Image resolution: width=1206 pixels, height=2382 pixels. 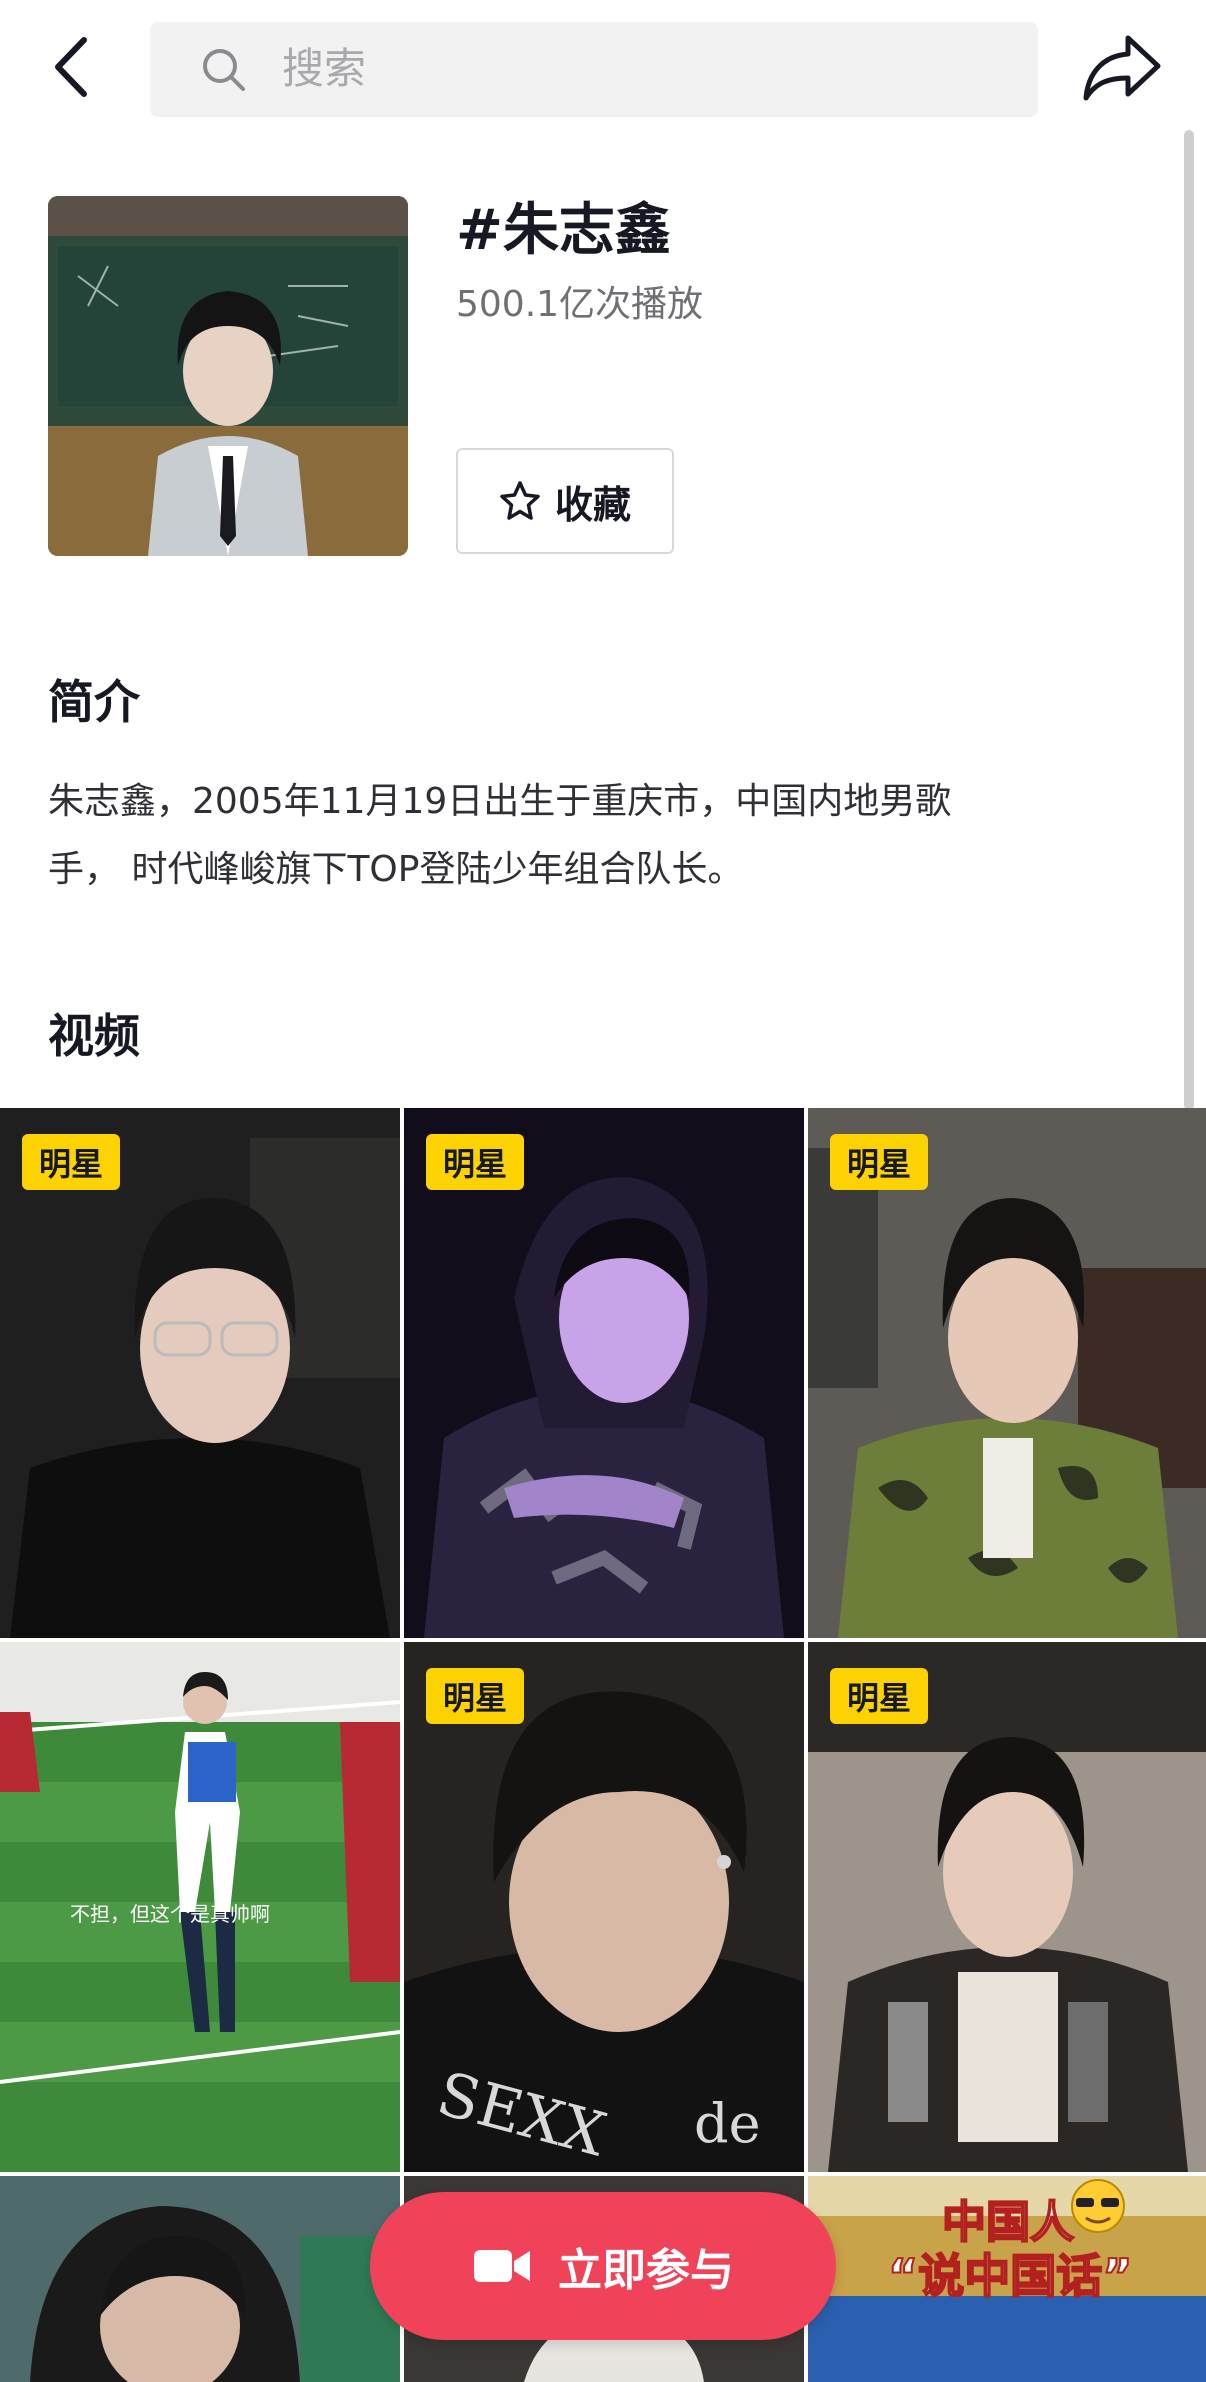 I want to click on favorite-label: 收藏, so click(x=592, y=504).